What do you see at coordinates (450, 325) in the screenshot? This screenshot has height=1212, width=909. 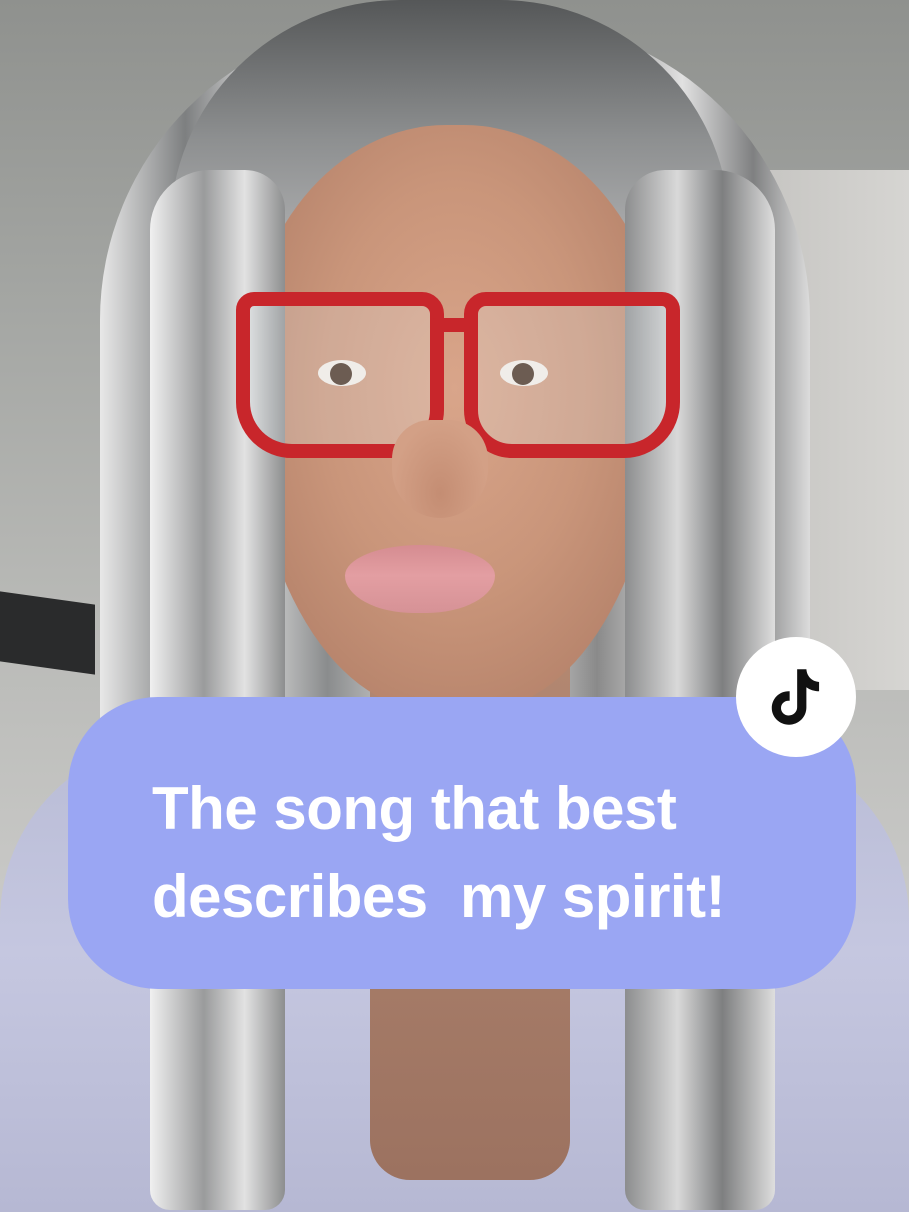 I see `glasses-bridge` at bounding box center [450, 325].